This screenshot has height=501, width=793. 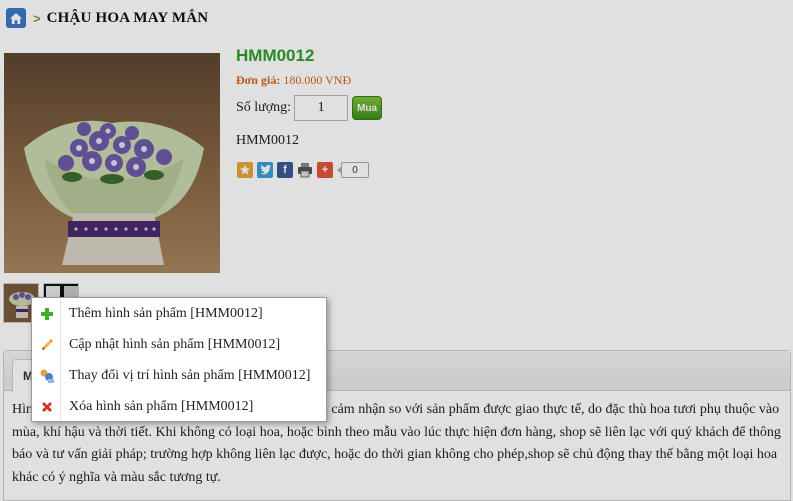 I want to click on pencil-icon, so click(x=47, y=345).